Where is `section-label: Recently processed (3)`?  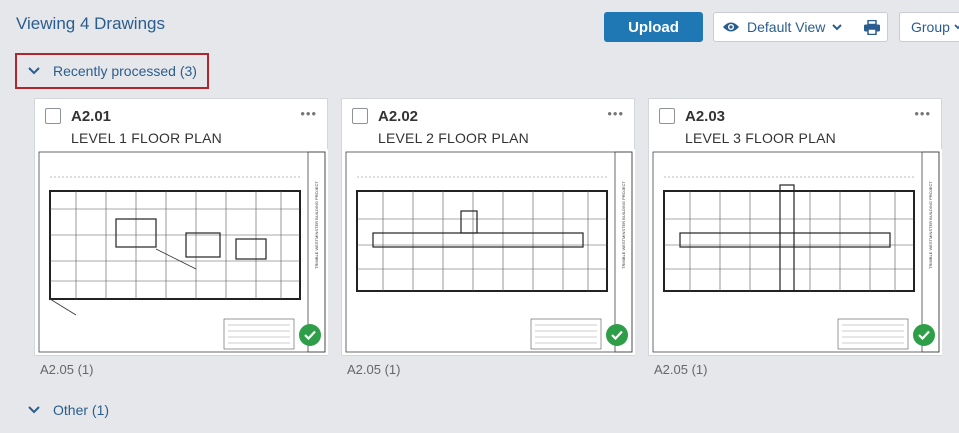
section-label: Recently processed (3) is located at coordinates (125, 71).